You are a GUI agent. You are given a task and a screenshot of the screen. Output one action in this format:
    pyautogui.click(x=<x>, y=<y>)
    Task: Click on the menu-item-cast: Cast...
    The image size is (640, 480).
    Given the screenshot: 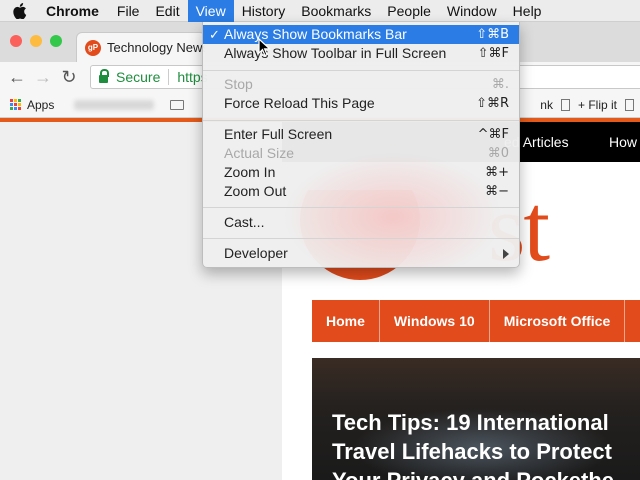 What is the action you would take?
    pyautogui.click(x=361, y=222)
    